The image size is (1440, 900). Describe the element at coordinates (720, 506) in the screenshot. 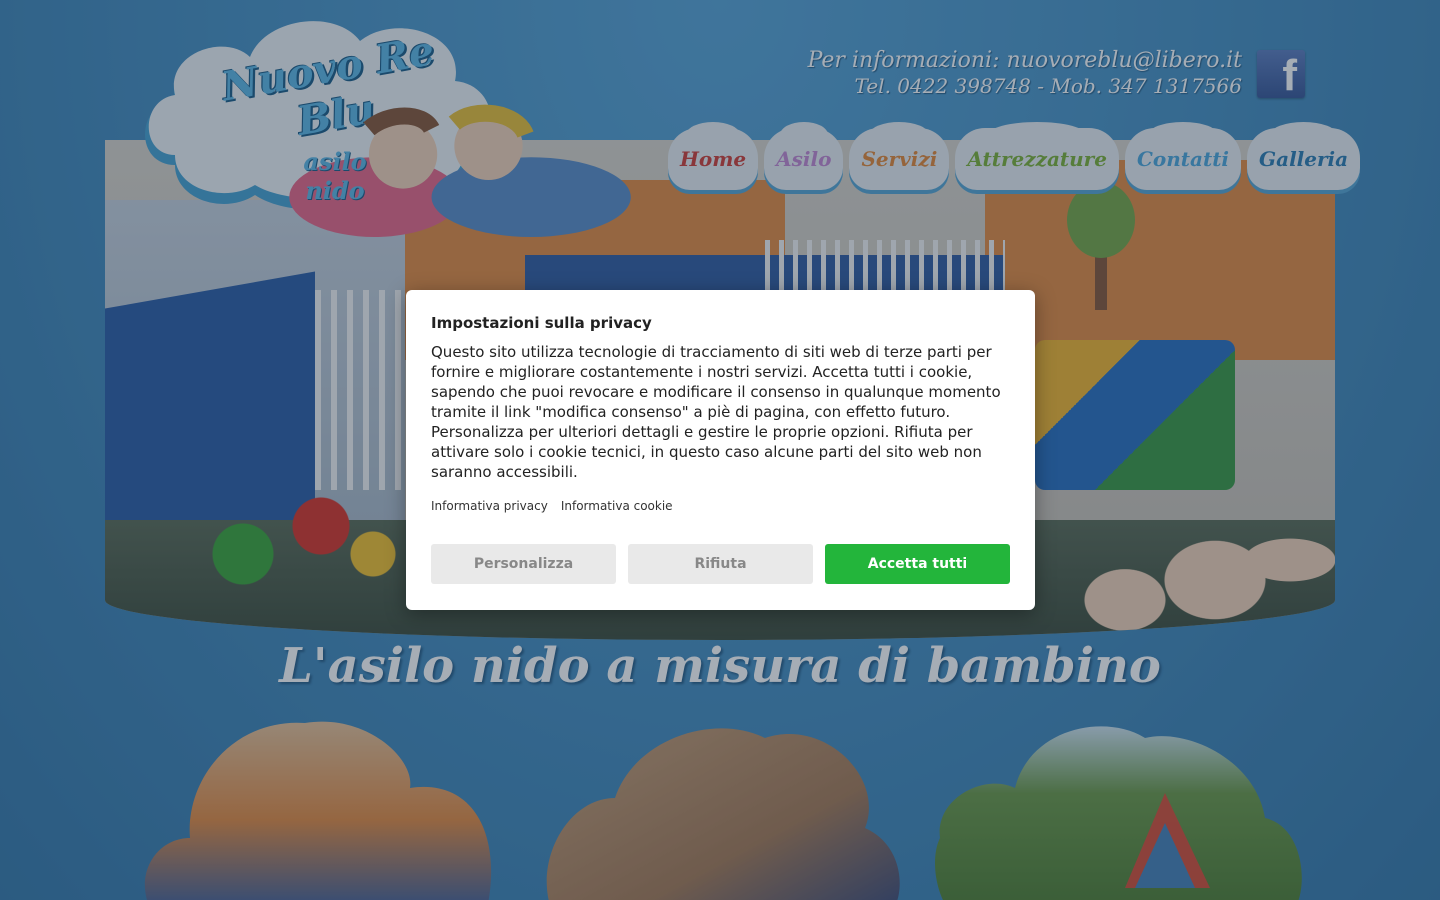

I see `dialog-links: Informativa privacy Informativa cookie` at that location.